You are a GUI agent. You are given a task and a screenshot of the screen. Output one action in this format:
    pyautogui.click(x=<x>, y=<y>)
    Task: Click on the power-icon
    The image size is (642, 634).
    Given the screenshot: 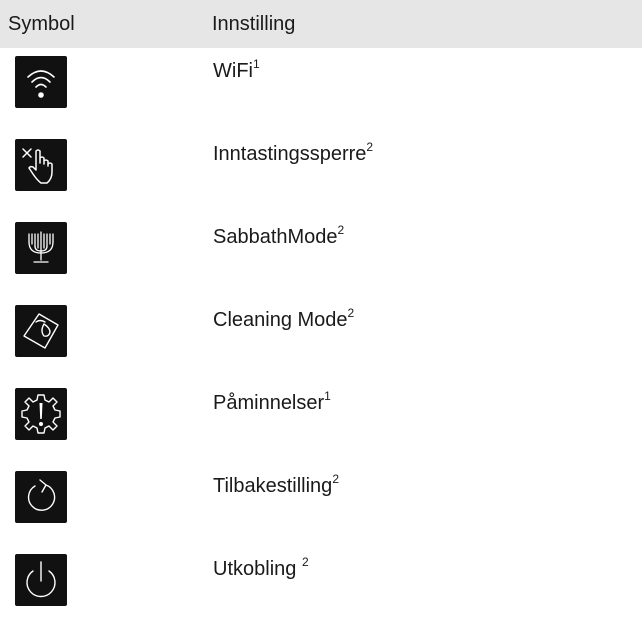 What is the action you would take?
    pyautogui.click(x=41, y=580)
    